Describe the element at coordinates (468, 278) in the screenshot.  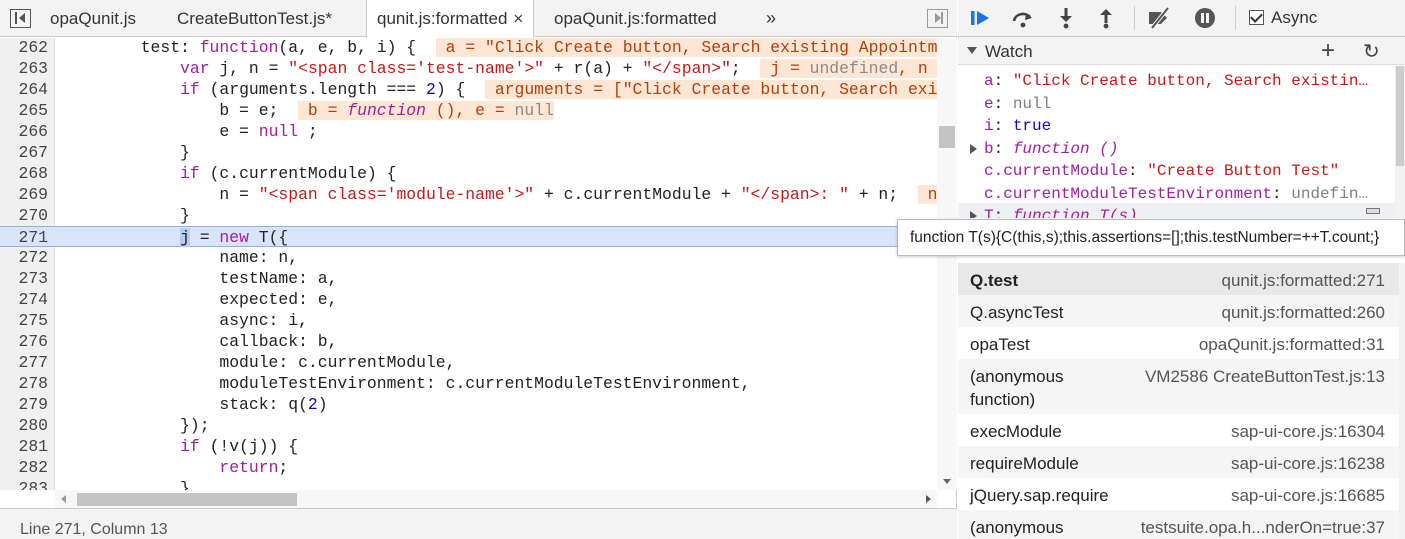
I see `code-line: 273 testName: a,` at that location.